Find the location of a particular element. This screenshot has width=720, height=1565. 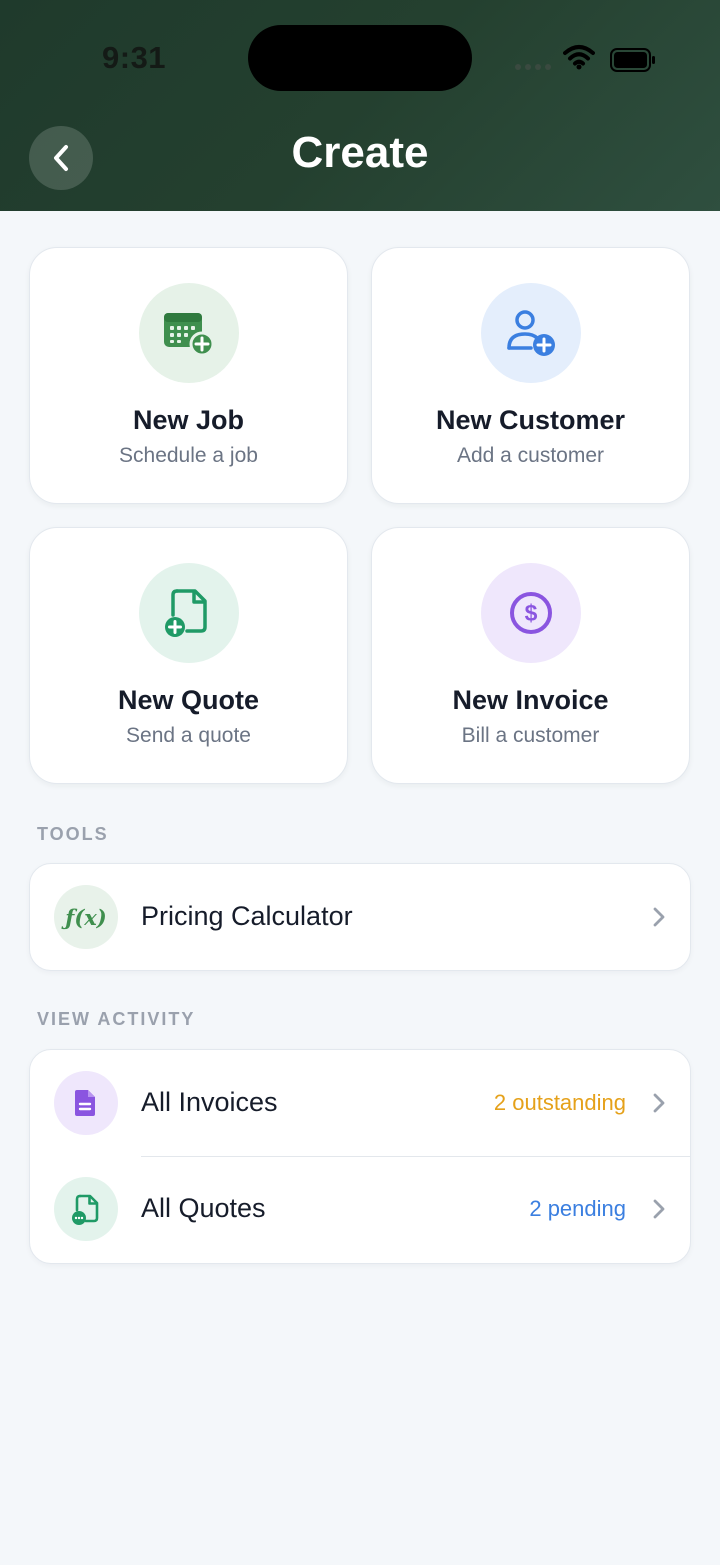

card-subtitle: Schedule a job is located at coordinates (188, 455).